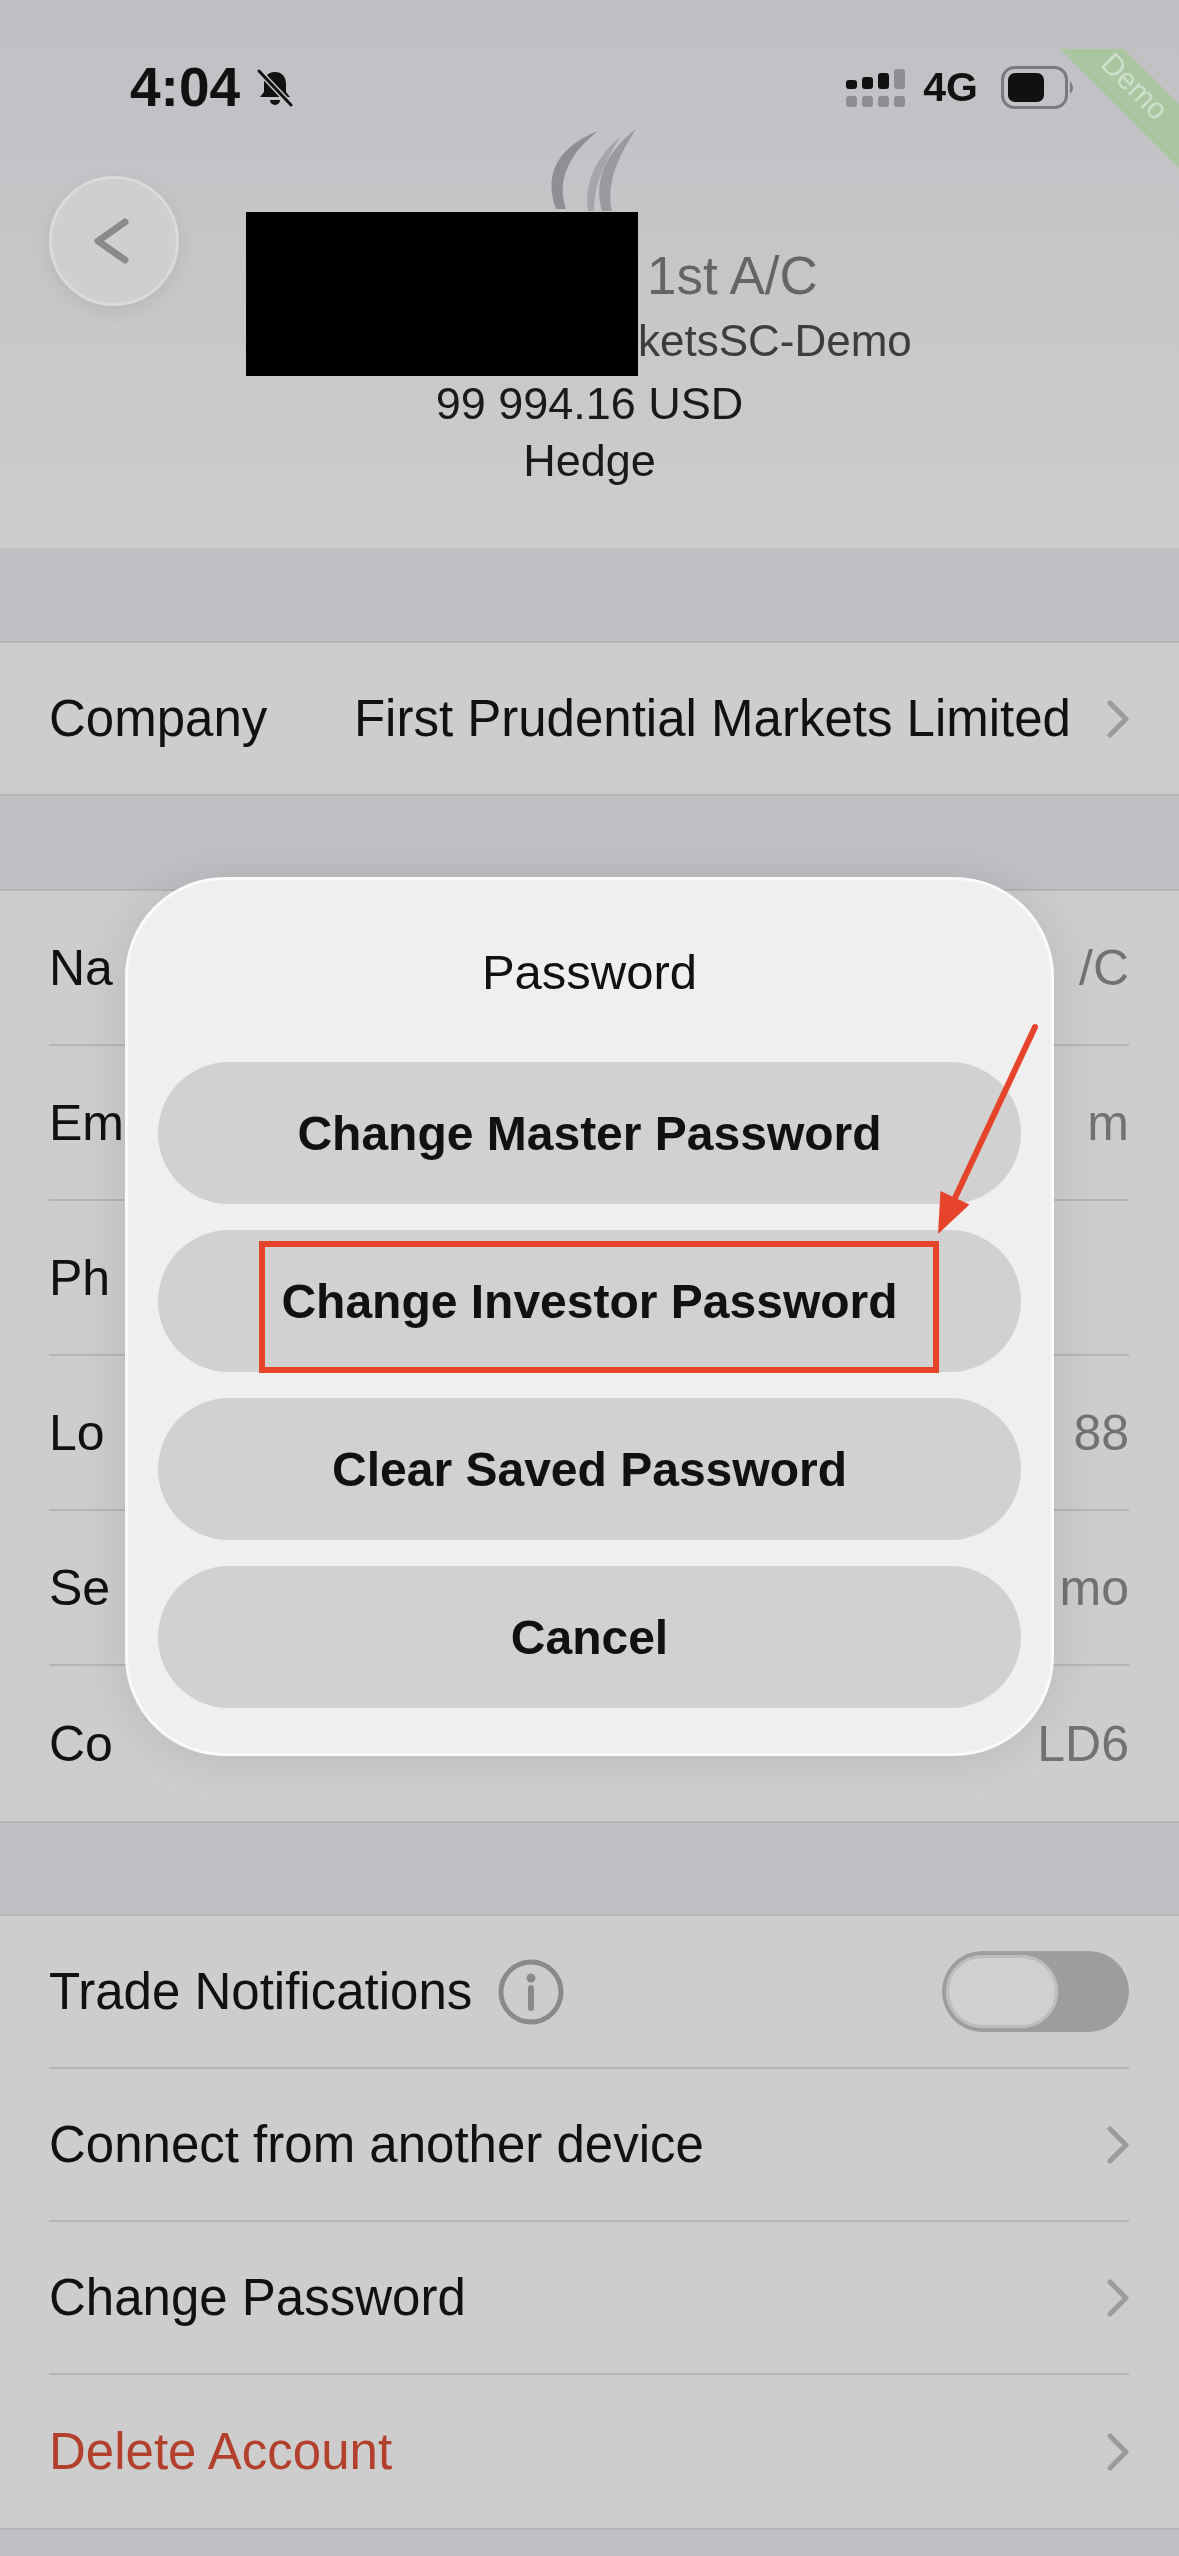  I want to click on menu-item: Change Password, so click(257, 2297).